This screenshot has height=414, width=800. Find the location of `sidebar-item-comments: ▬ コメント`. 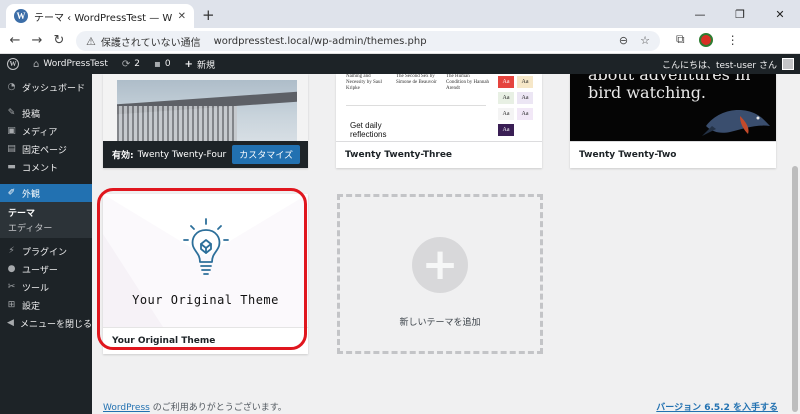

sidebar-item-comments: ▬ コメント is located at coordinates (46, 167).